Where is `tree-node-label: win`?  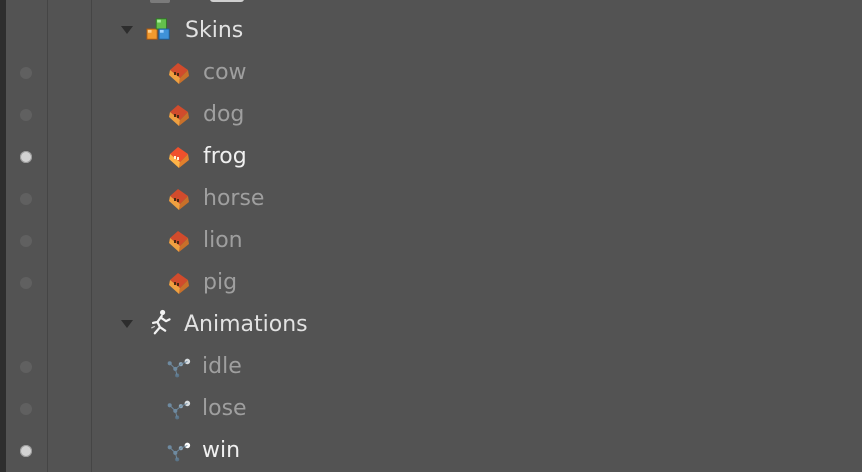 tree-node-label: win is located at coordinates (221, 450).